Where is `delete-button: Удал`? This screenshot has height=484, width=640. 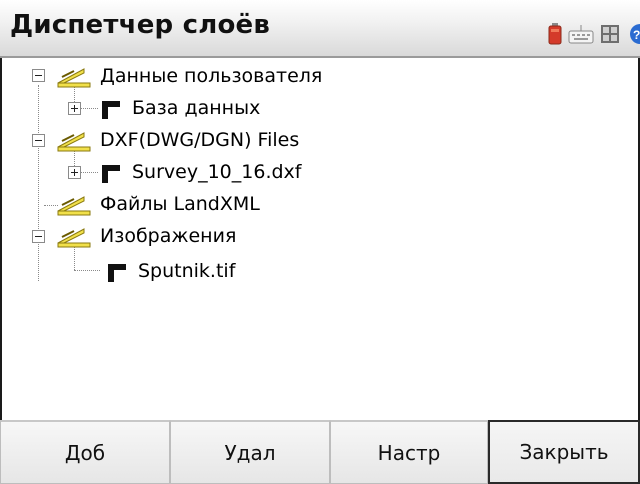
delete-button: Удал is located at coordinates (250, 452).